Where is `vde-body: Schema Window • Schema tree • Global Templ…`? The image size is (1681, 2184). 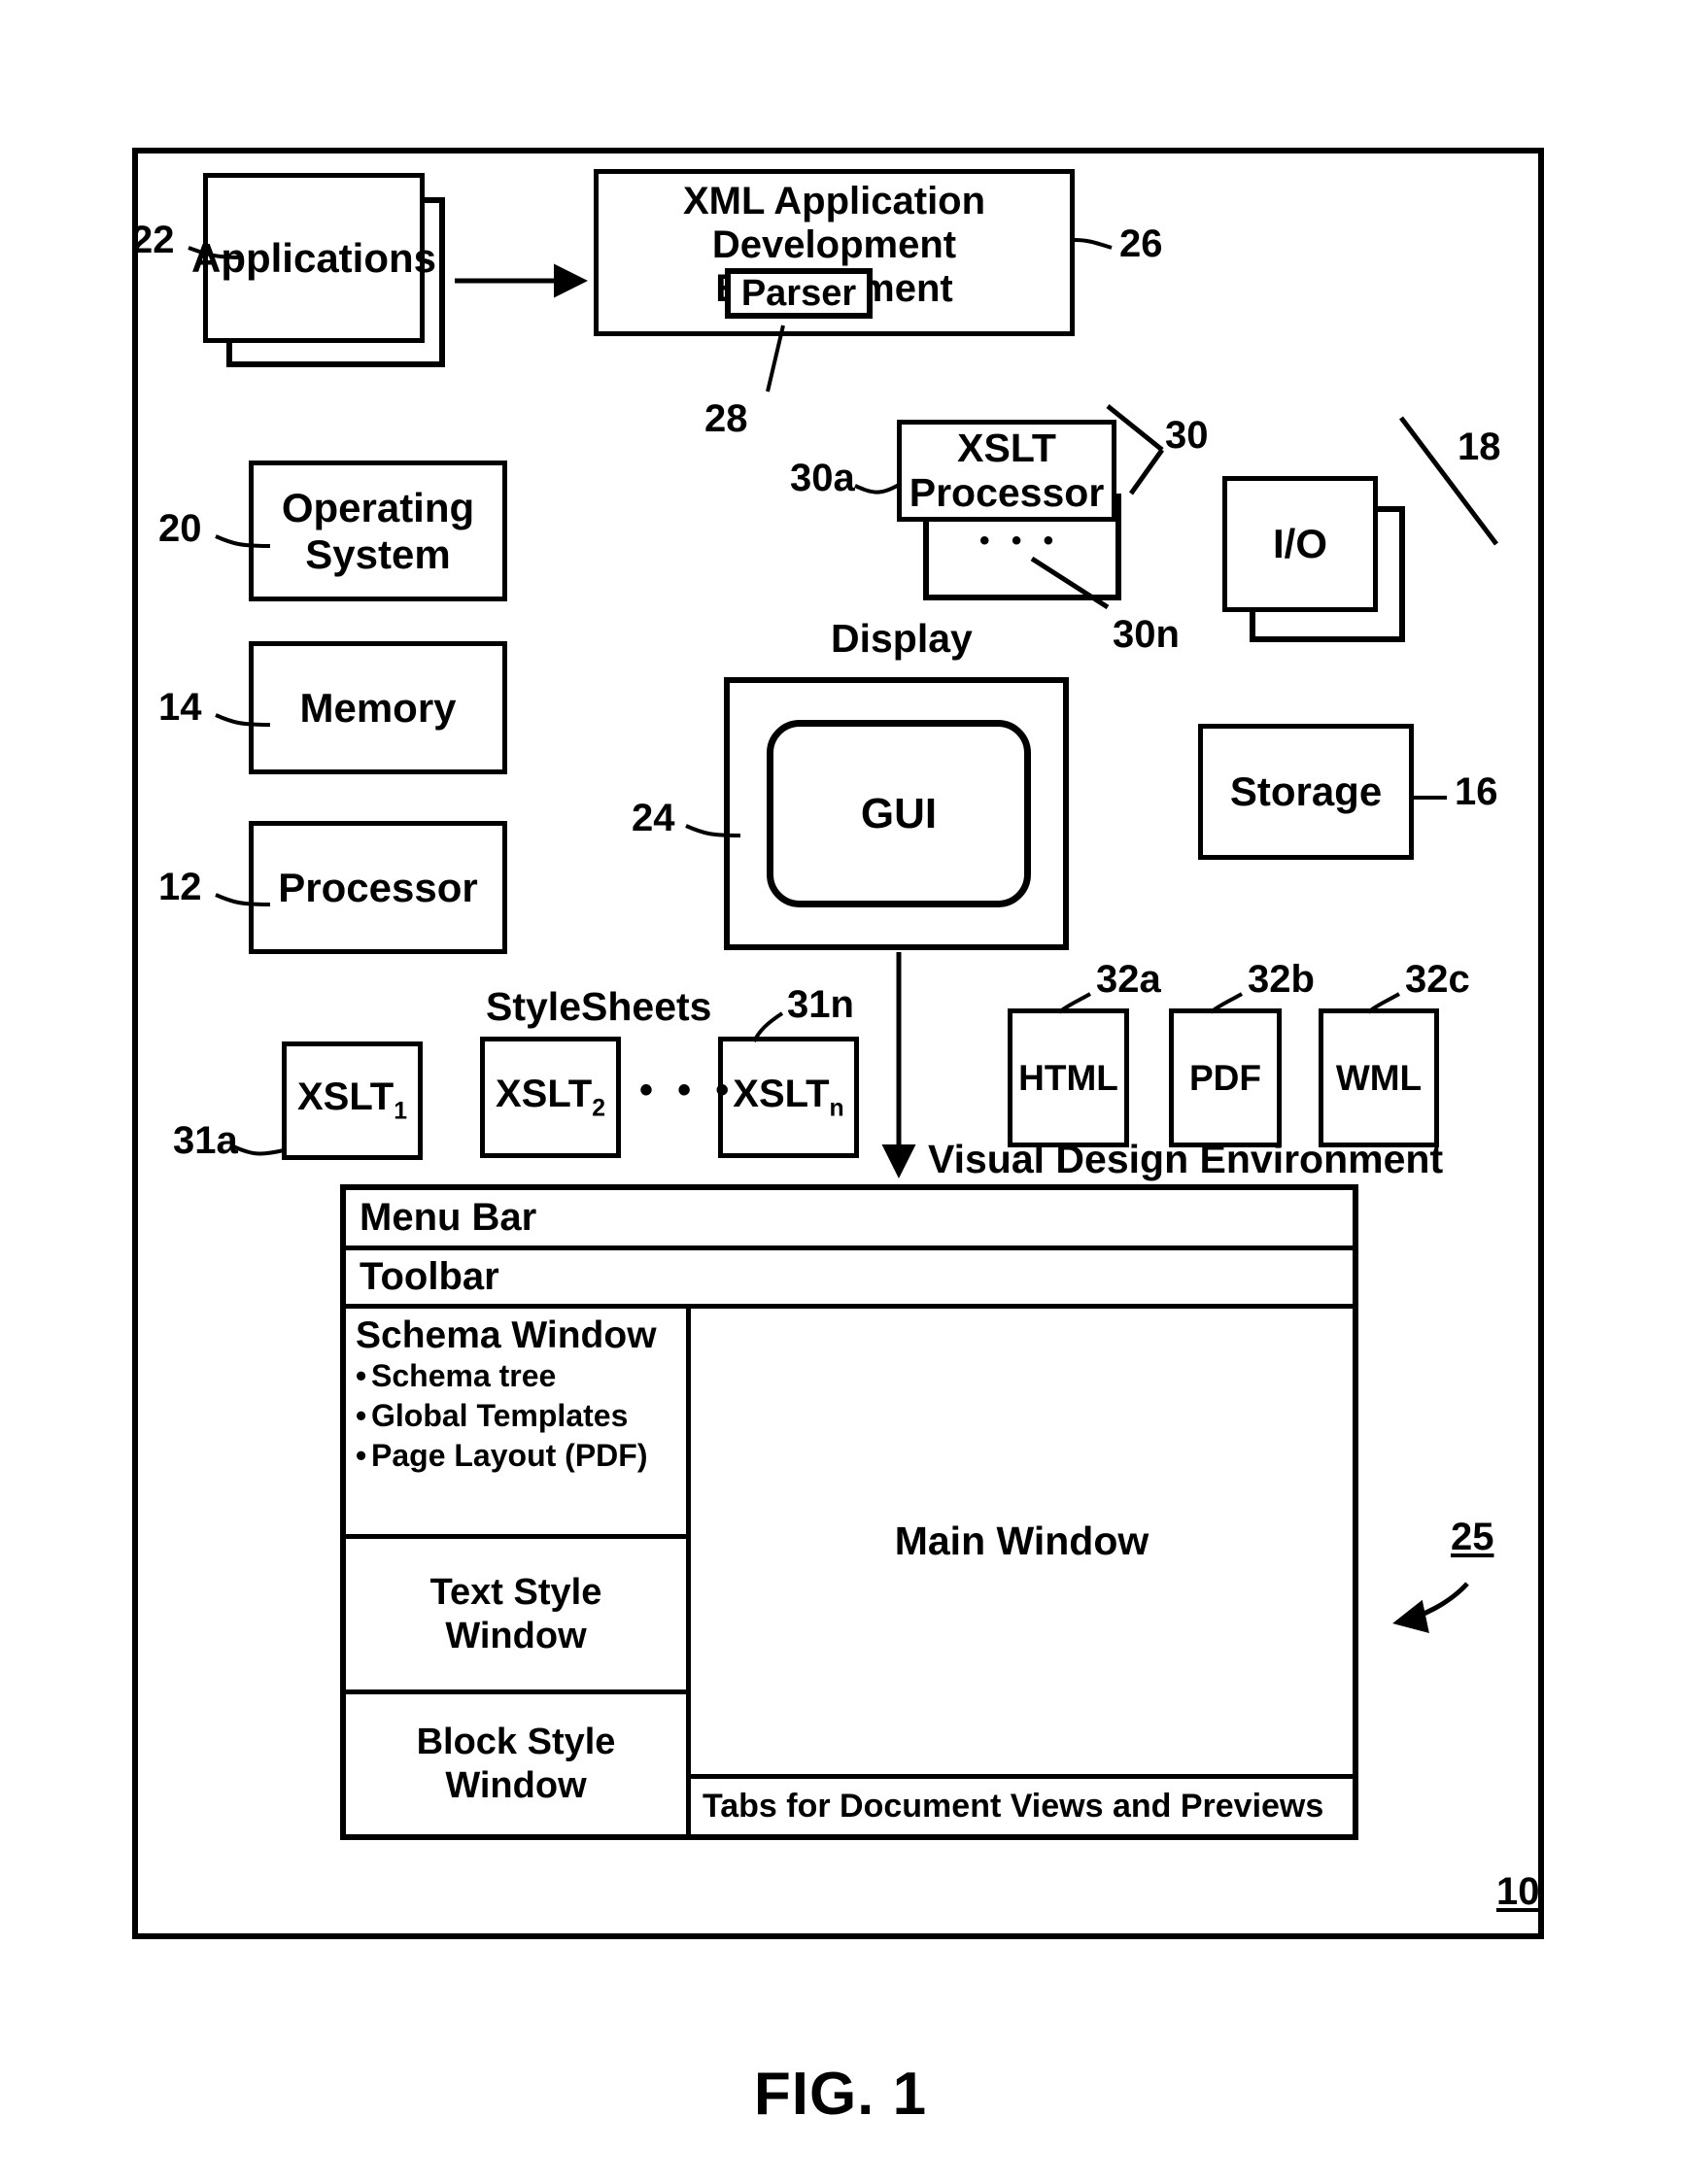 vde-body: Schema Window • Schema tree • Global Templ… is located at coordinates (849, 1571).